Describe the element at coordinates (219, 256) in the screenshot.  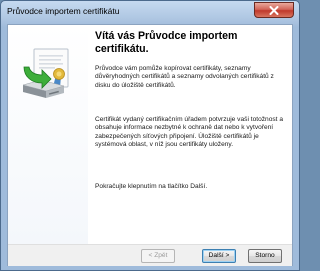
I see `next-button: Další >` at that location.